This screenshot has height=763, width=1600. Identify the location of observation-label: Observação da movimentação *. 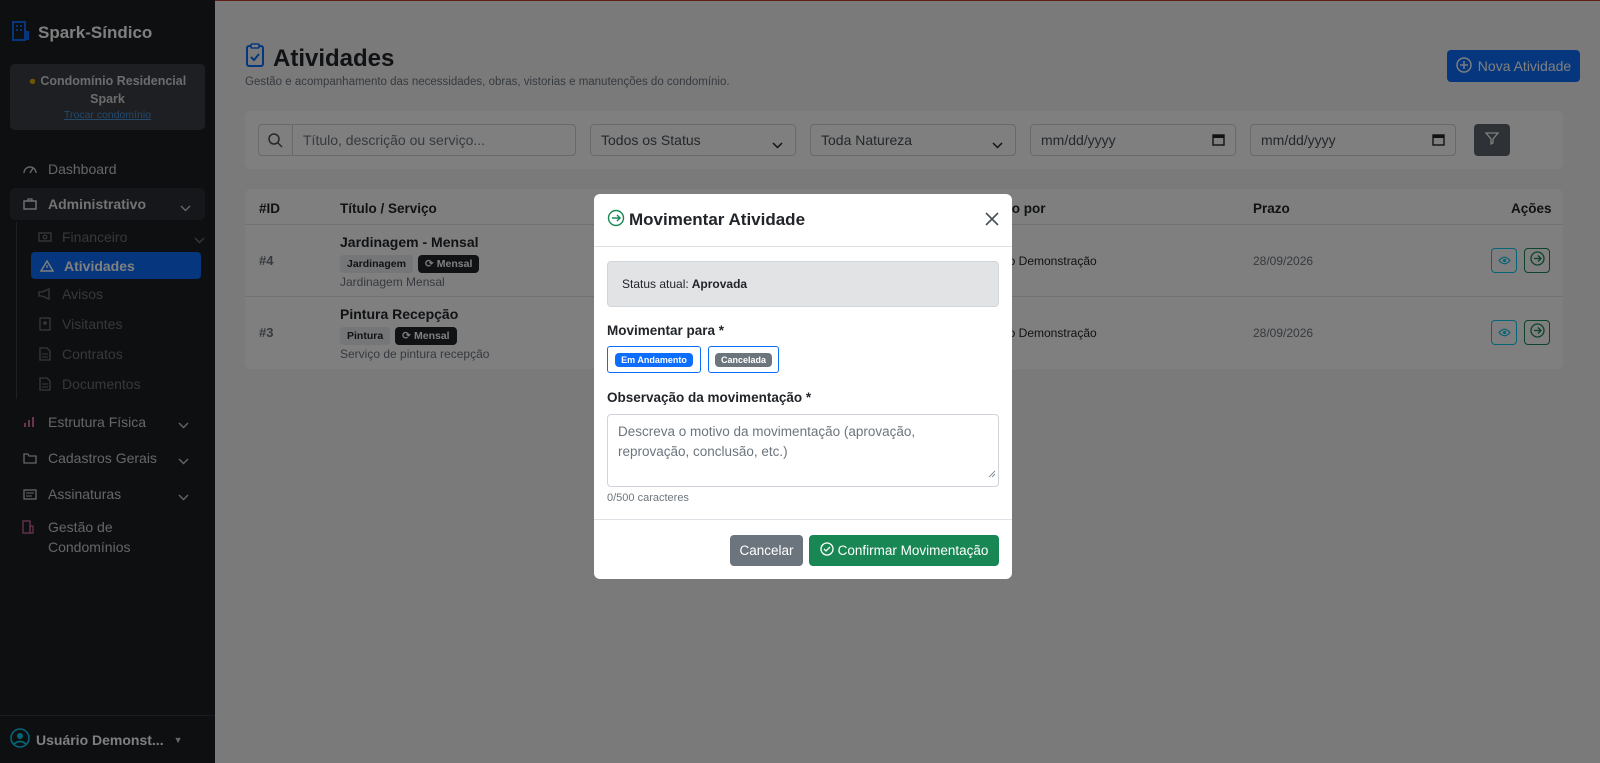
(709, 397).